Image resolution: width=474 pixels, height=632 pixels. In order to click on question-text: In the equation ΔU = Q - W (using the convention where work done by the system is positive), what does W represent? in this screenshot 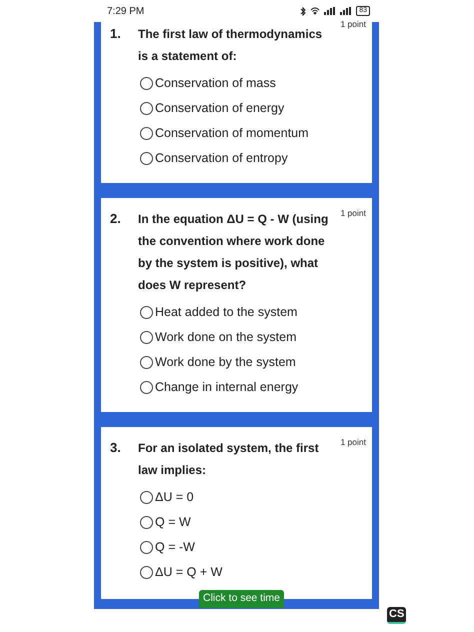, I will do `click(234, 252)`.